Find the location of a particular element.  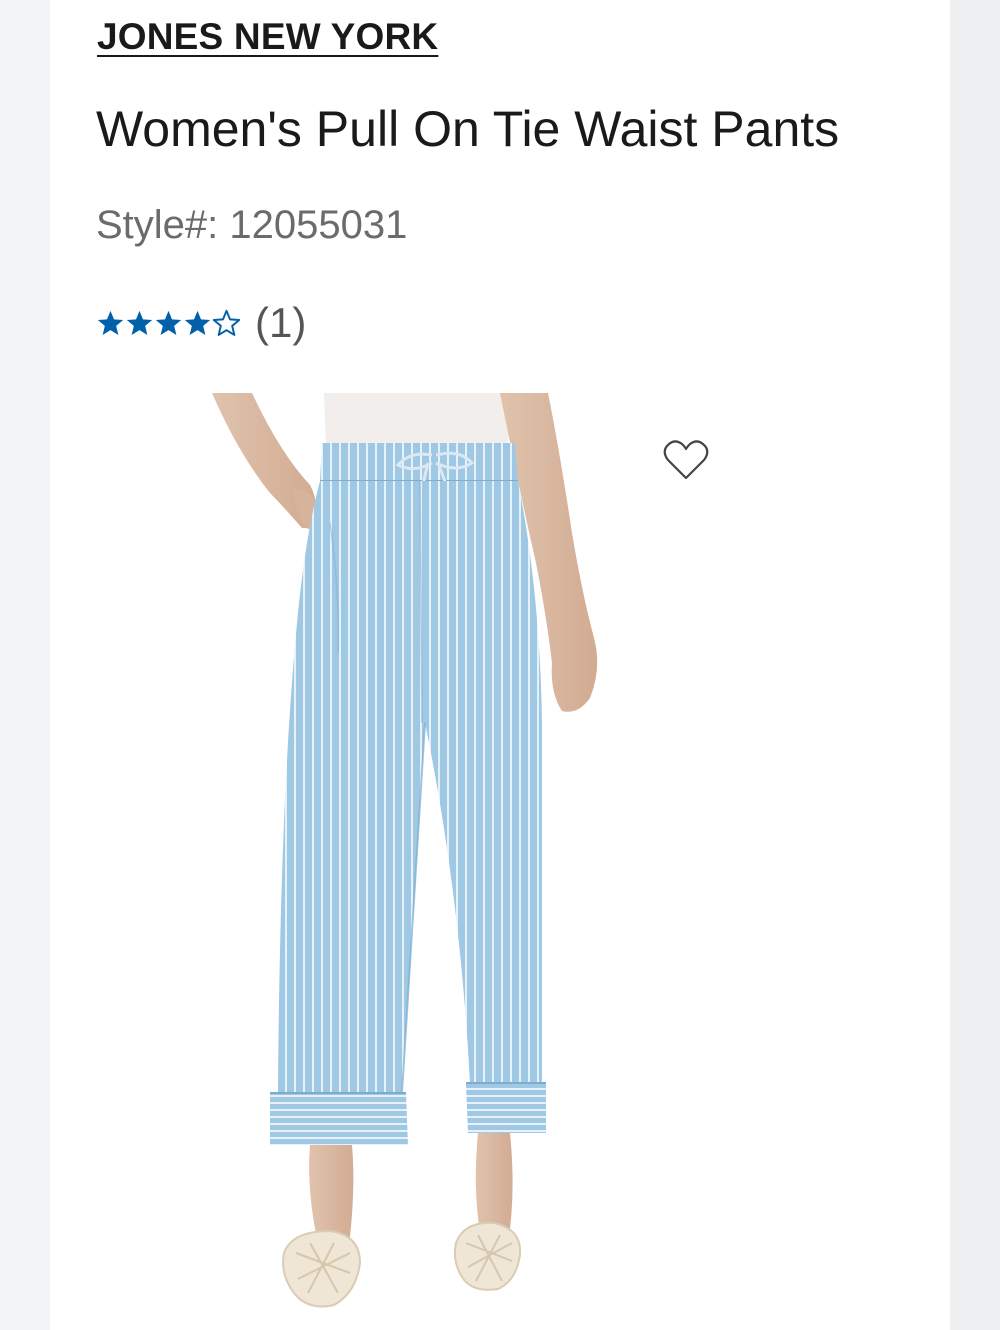

brand-link: JONES NEW YORK is located at coordinates (267, 37).